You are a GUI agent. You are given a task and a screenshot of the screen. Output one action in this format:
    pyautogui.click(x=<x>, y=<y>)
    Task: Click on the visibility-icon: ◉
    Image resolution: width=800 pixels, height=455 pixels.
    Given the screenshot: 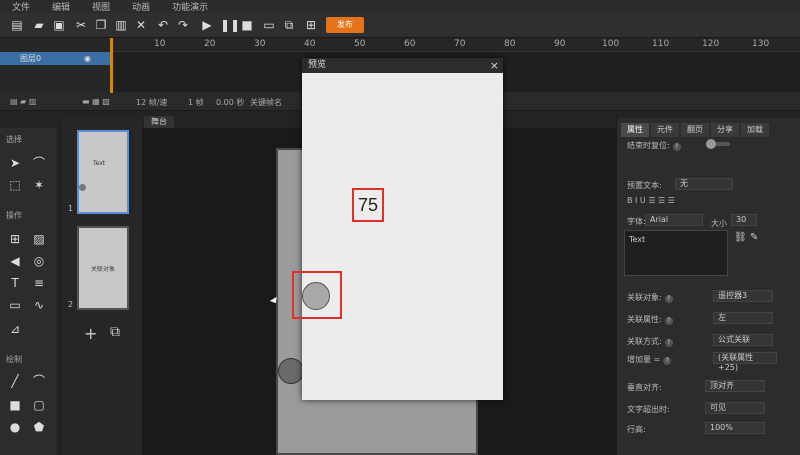 What is the action you would take?
    pyautogui.click(x=87, y=58)
    